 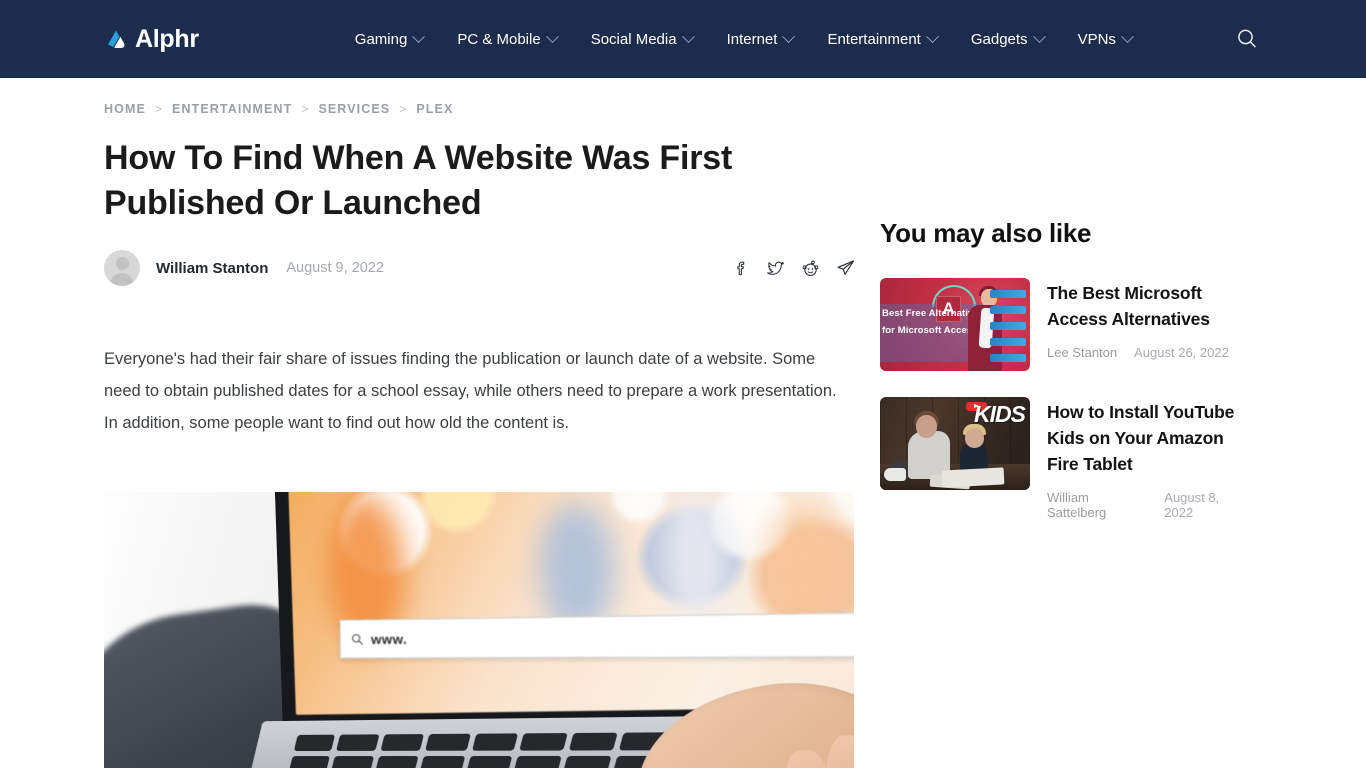 What do you see at coordinates (1077, 505) in the screenshot?
I see `related-article-author: William Sattelberg` at bounding box center [1077, 505].